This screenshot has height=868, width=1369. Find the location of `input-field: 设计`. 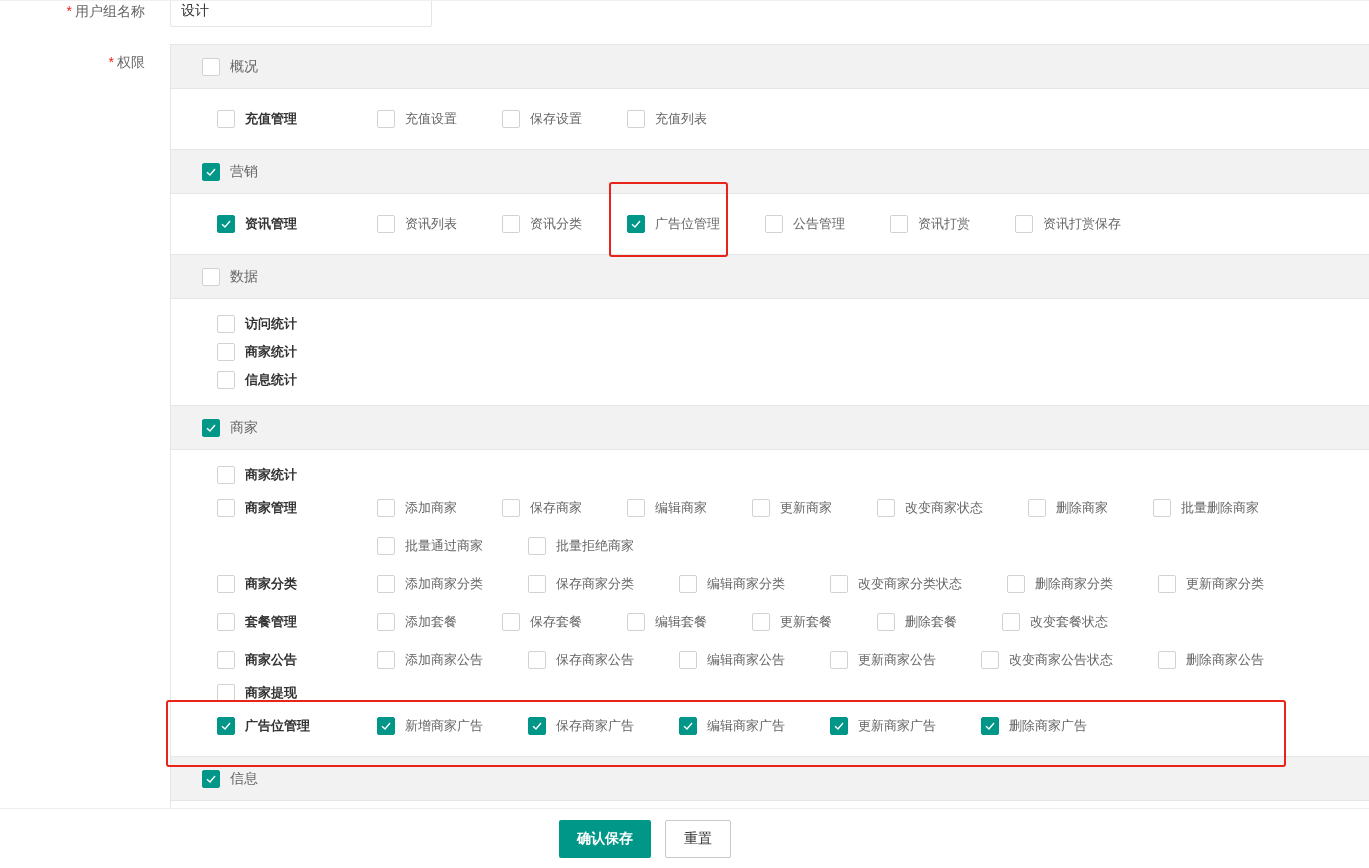

input-field: 设计 is located at coordinates (301, 14).